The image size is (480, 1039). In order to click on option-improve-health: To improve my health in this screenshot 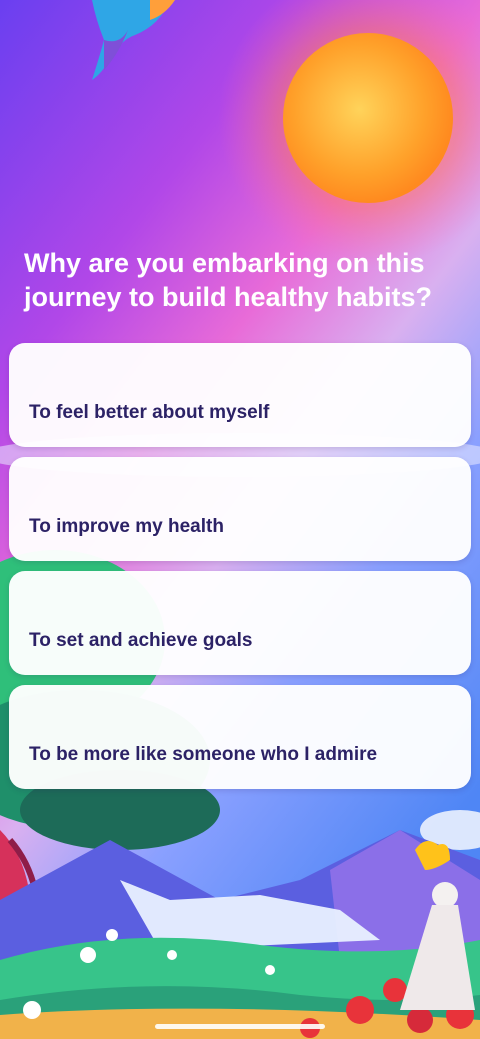, I will do `click(240, 509)`.